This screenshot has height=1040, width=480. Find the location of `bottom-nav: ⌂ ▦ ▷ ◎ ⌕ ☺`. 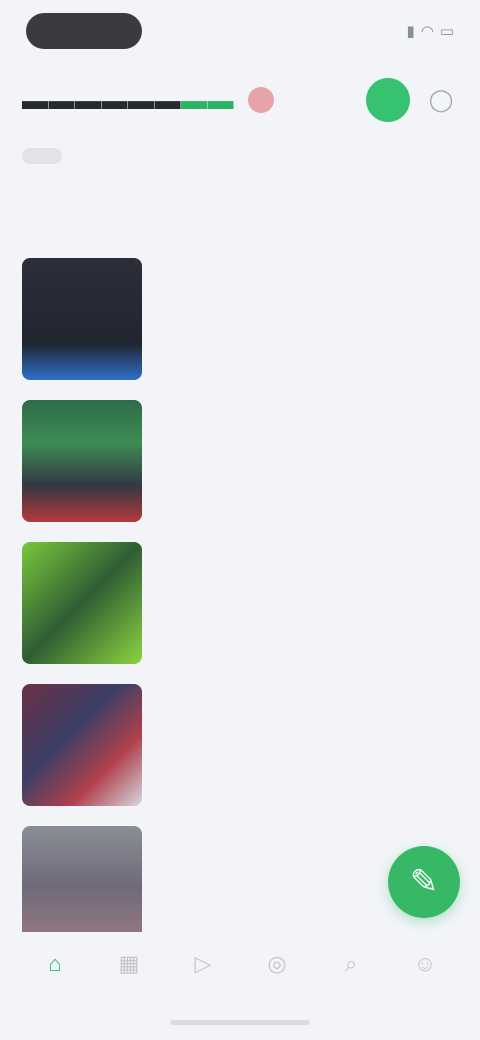

bottom-nav: ⌂ ▦ ▷ ◎ ⌕ ☺ is located at coordinates (240, 964).